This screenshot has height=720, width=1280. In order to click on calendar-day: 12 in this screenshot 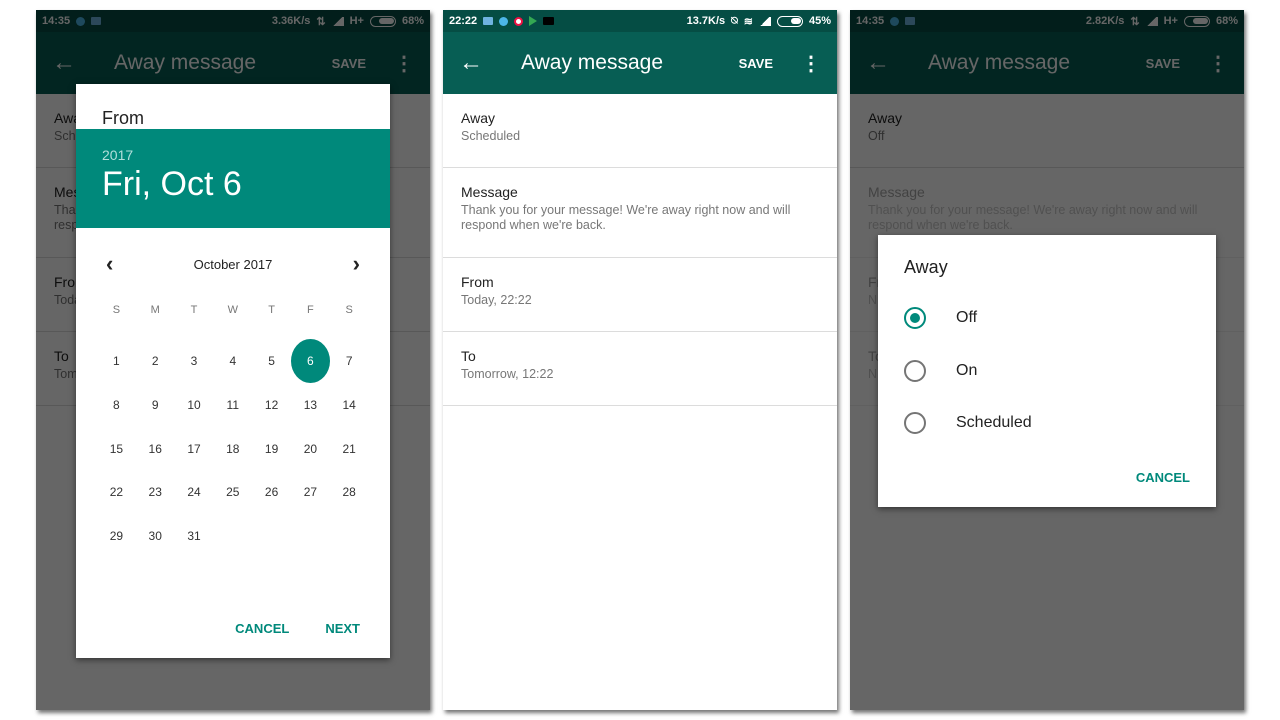, I will do `click(271, 405)`.